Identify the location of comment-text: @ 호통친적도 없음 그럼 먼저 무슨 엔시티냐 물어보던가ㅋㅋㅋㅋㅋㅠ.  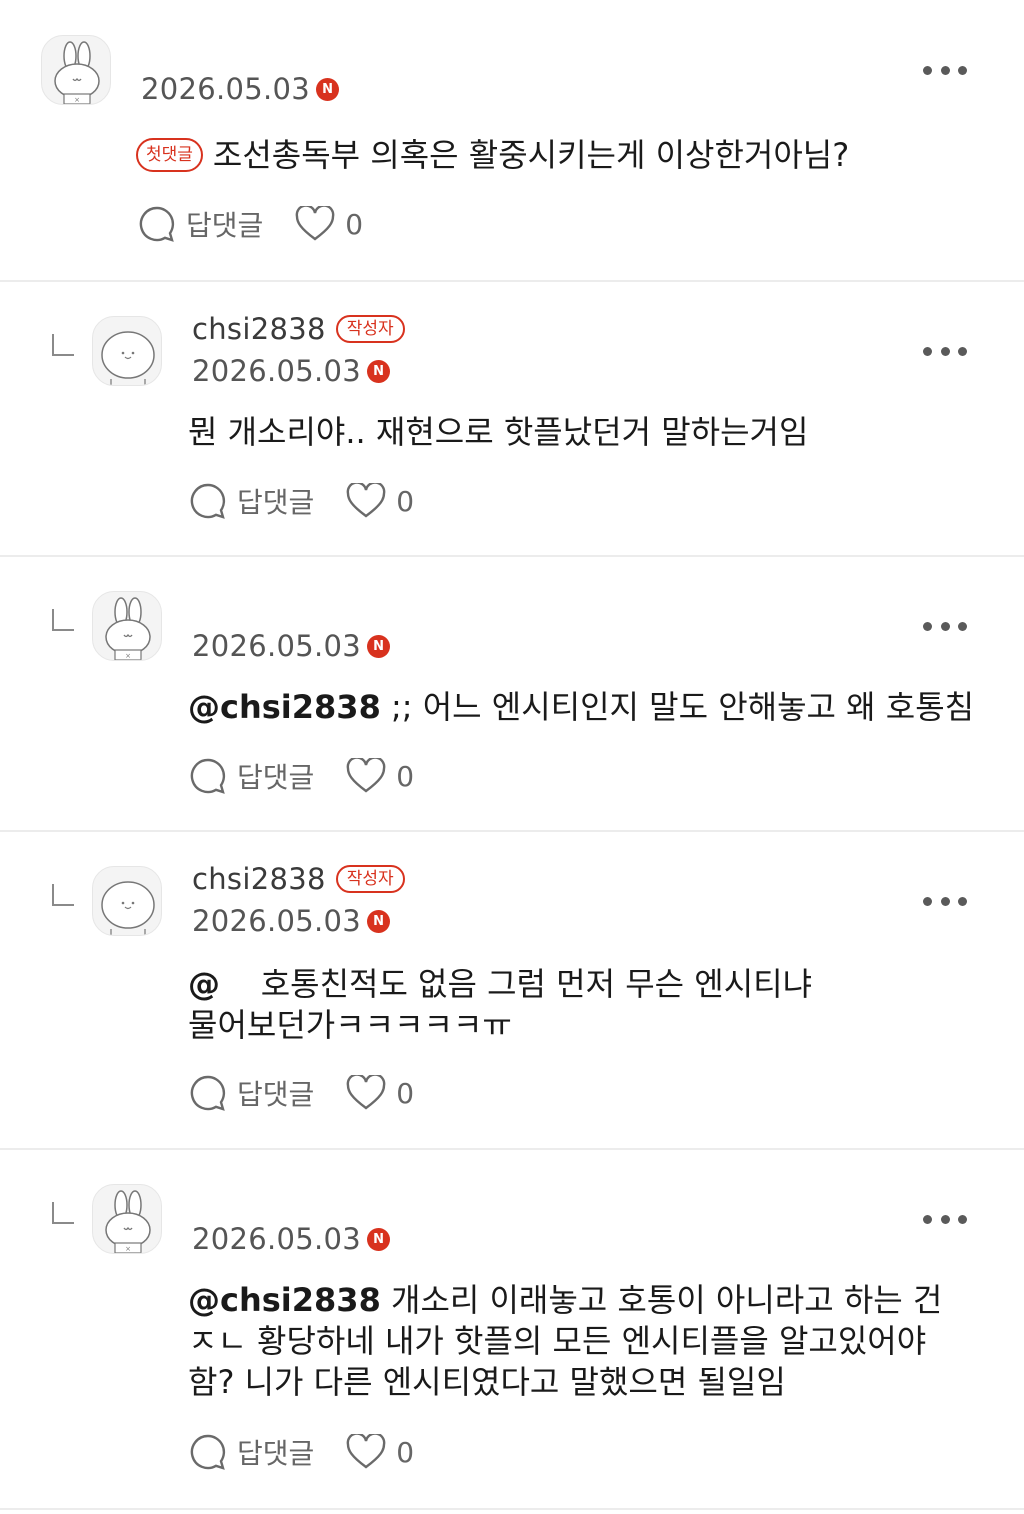
(508, 1005).